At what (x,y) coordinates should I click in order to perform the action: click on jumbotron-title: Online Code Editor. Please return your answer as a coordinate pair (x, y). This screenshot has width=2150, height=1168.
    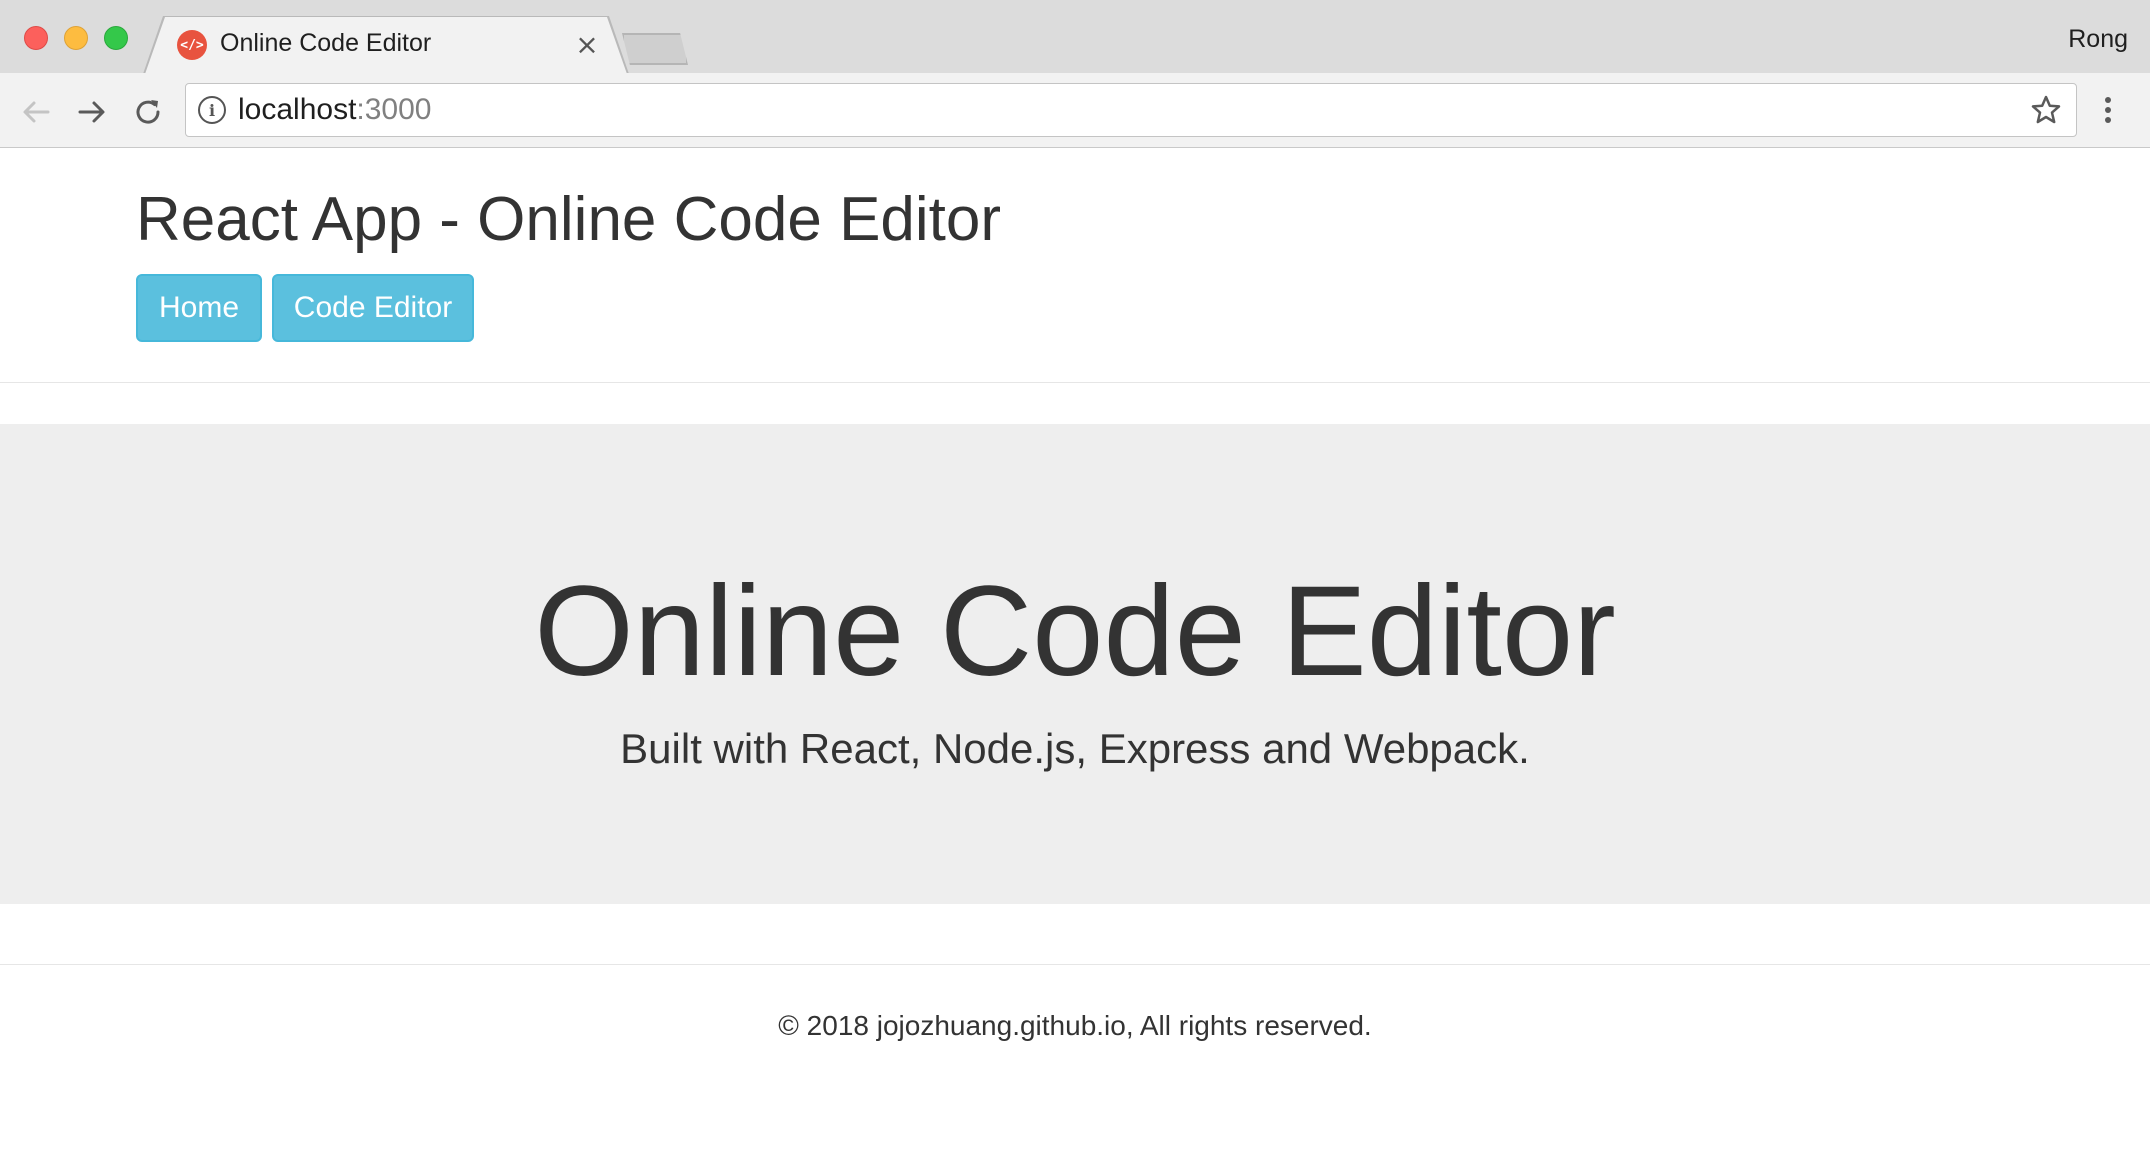
    Looking at the image, I should click on (1075, 631).